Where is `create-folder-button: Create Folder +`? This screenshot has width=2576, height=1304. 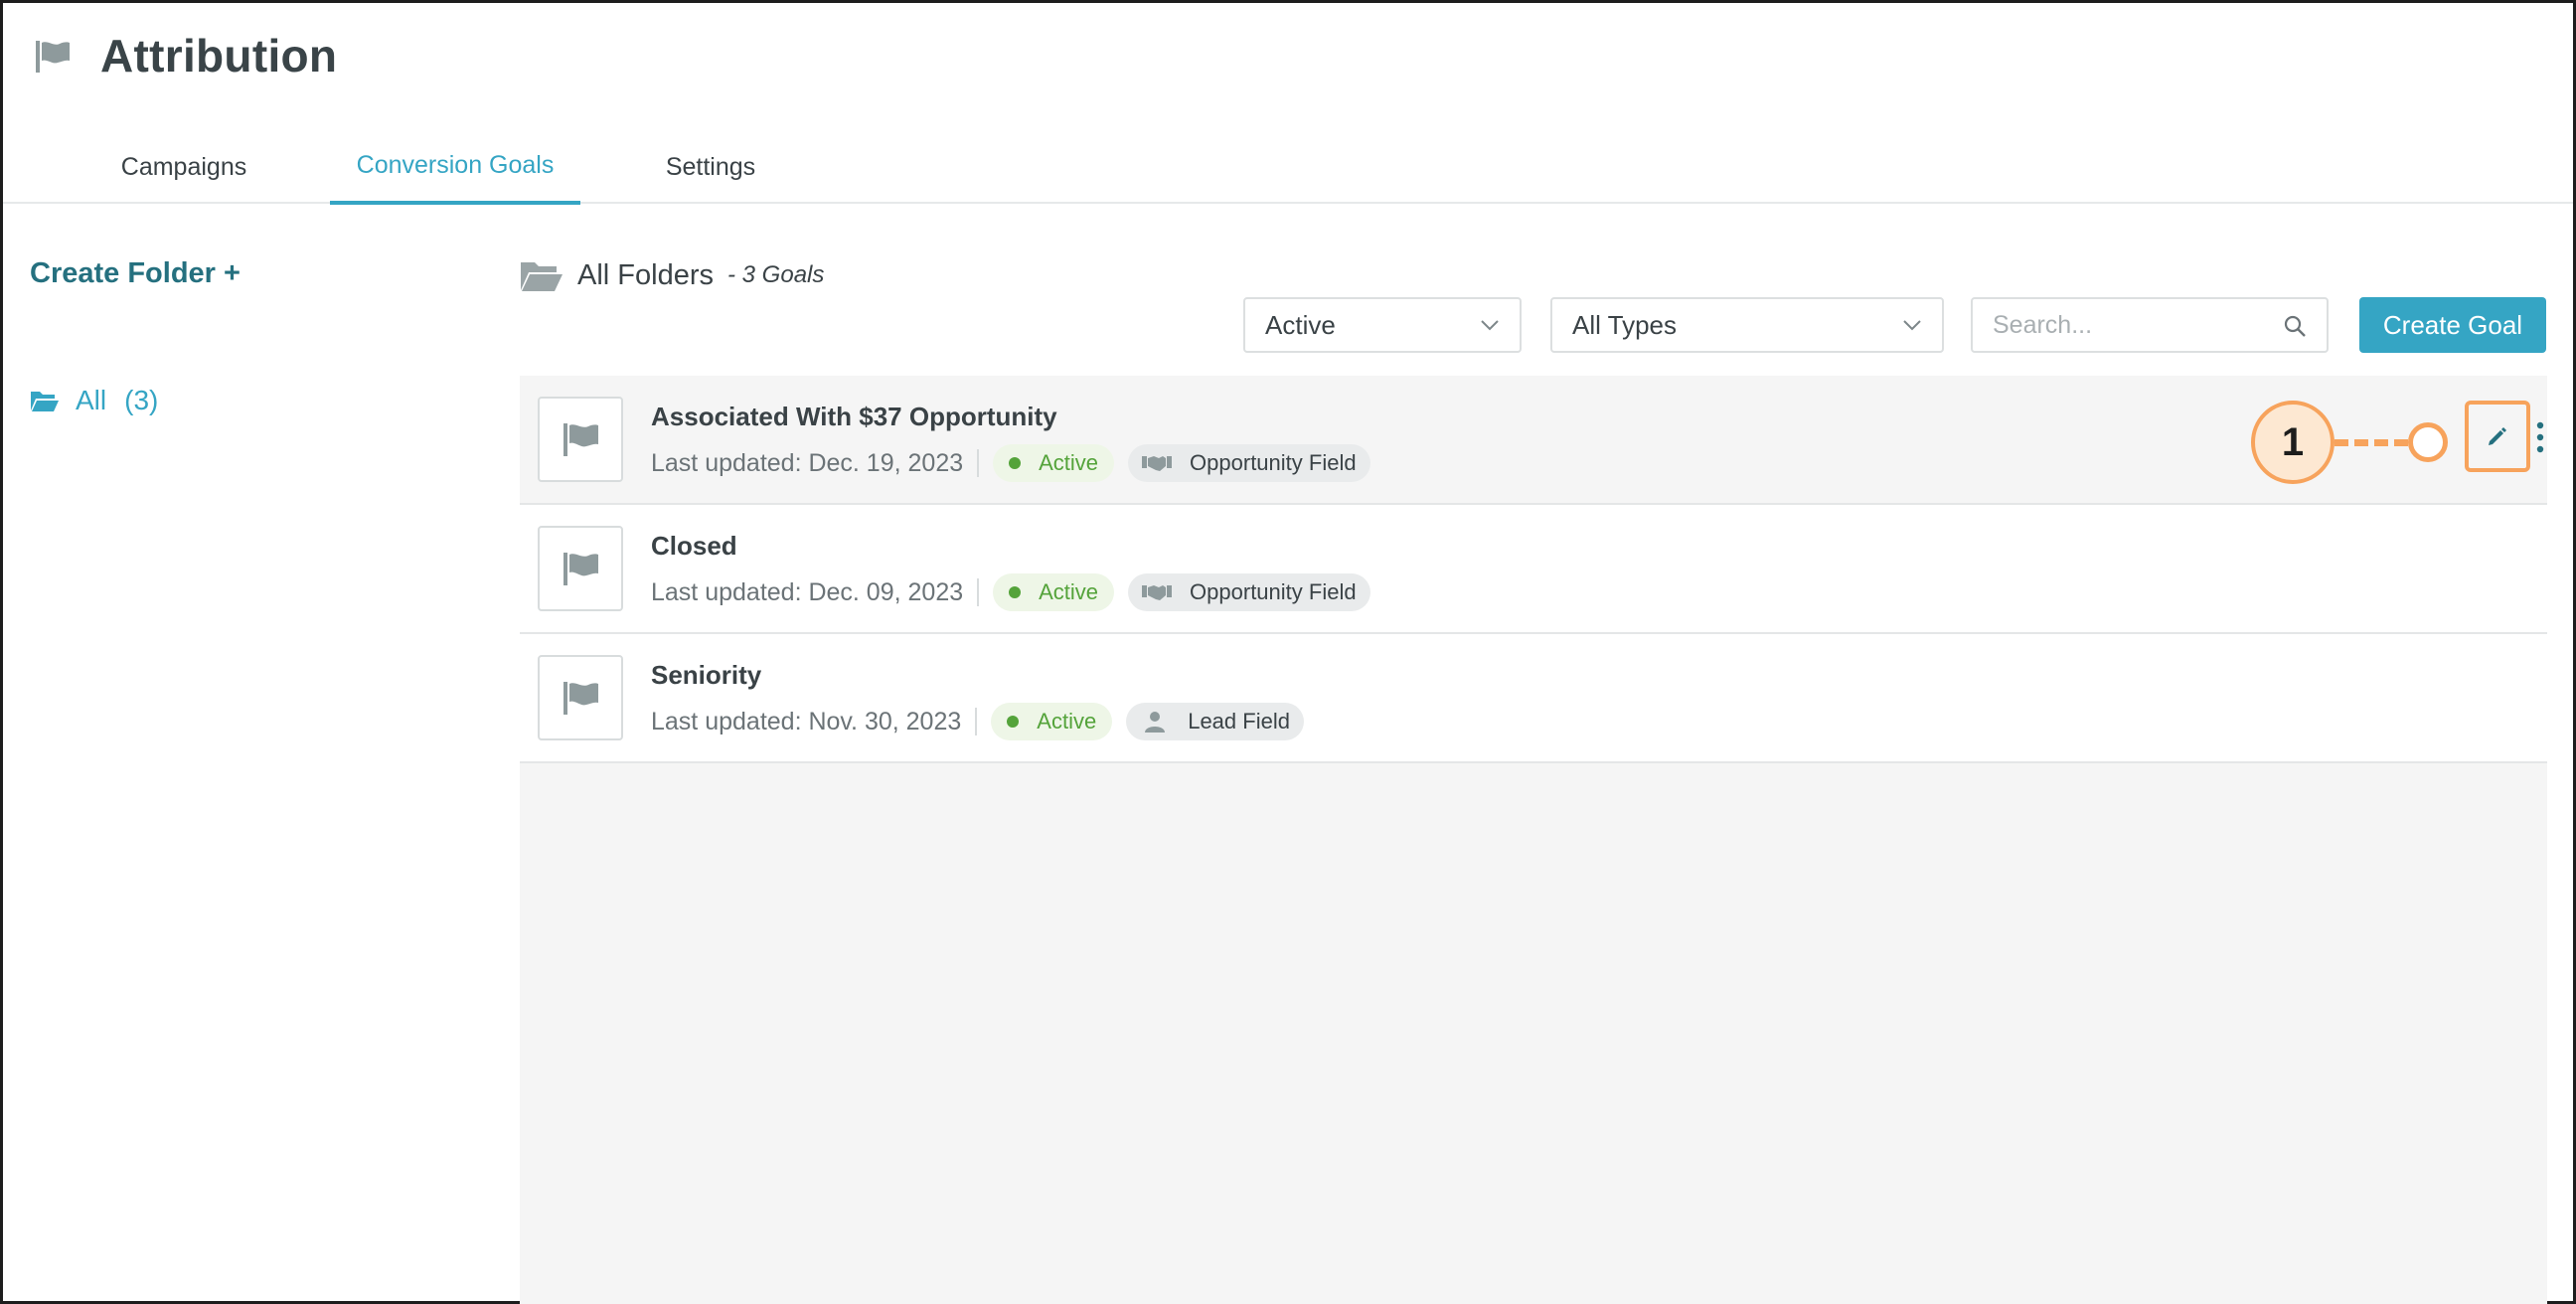 create-folder-button: Create Folder + is located at coordinates (135, 273).